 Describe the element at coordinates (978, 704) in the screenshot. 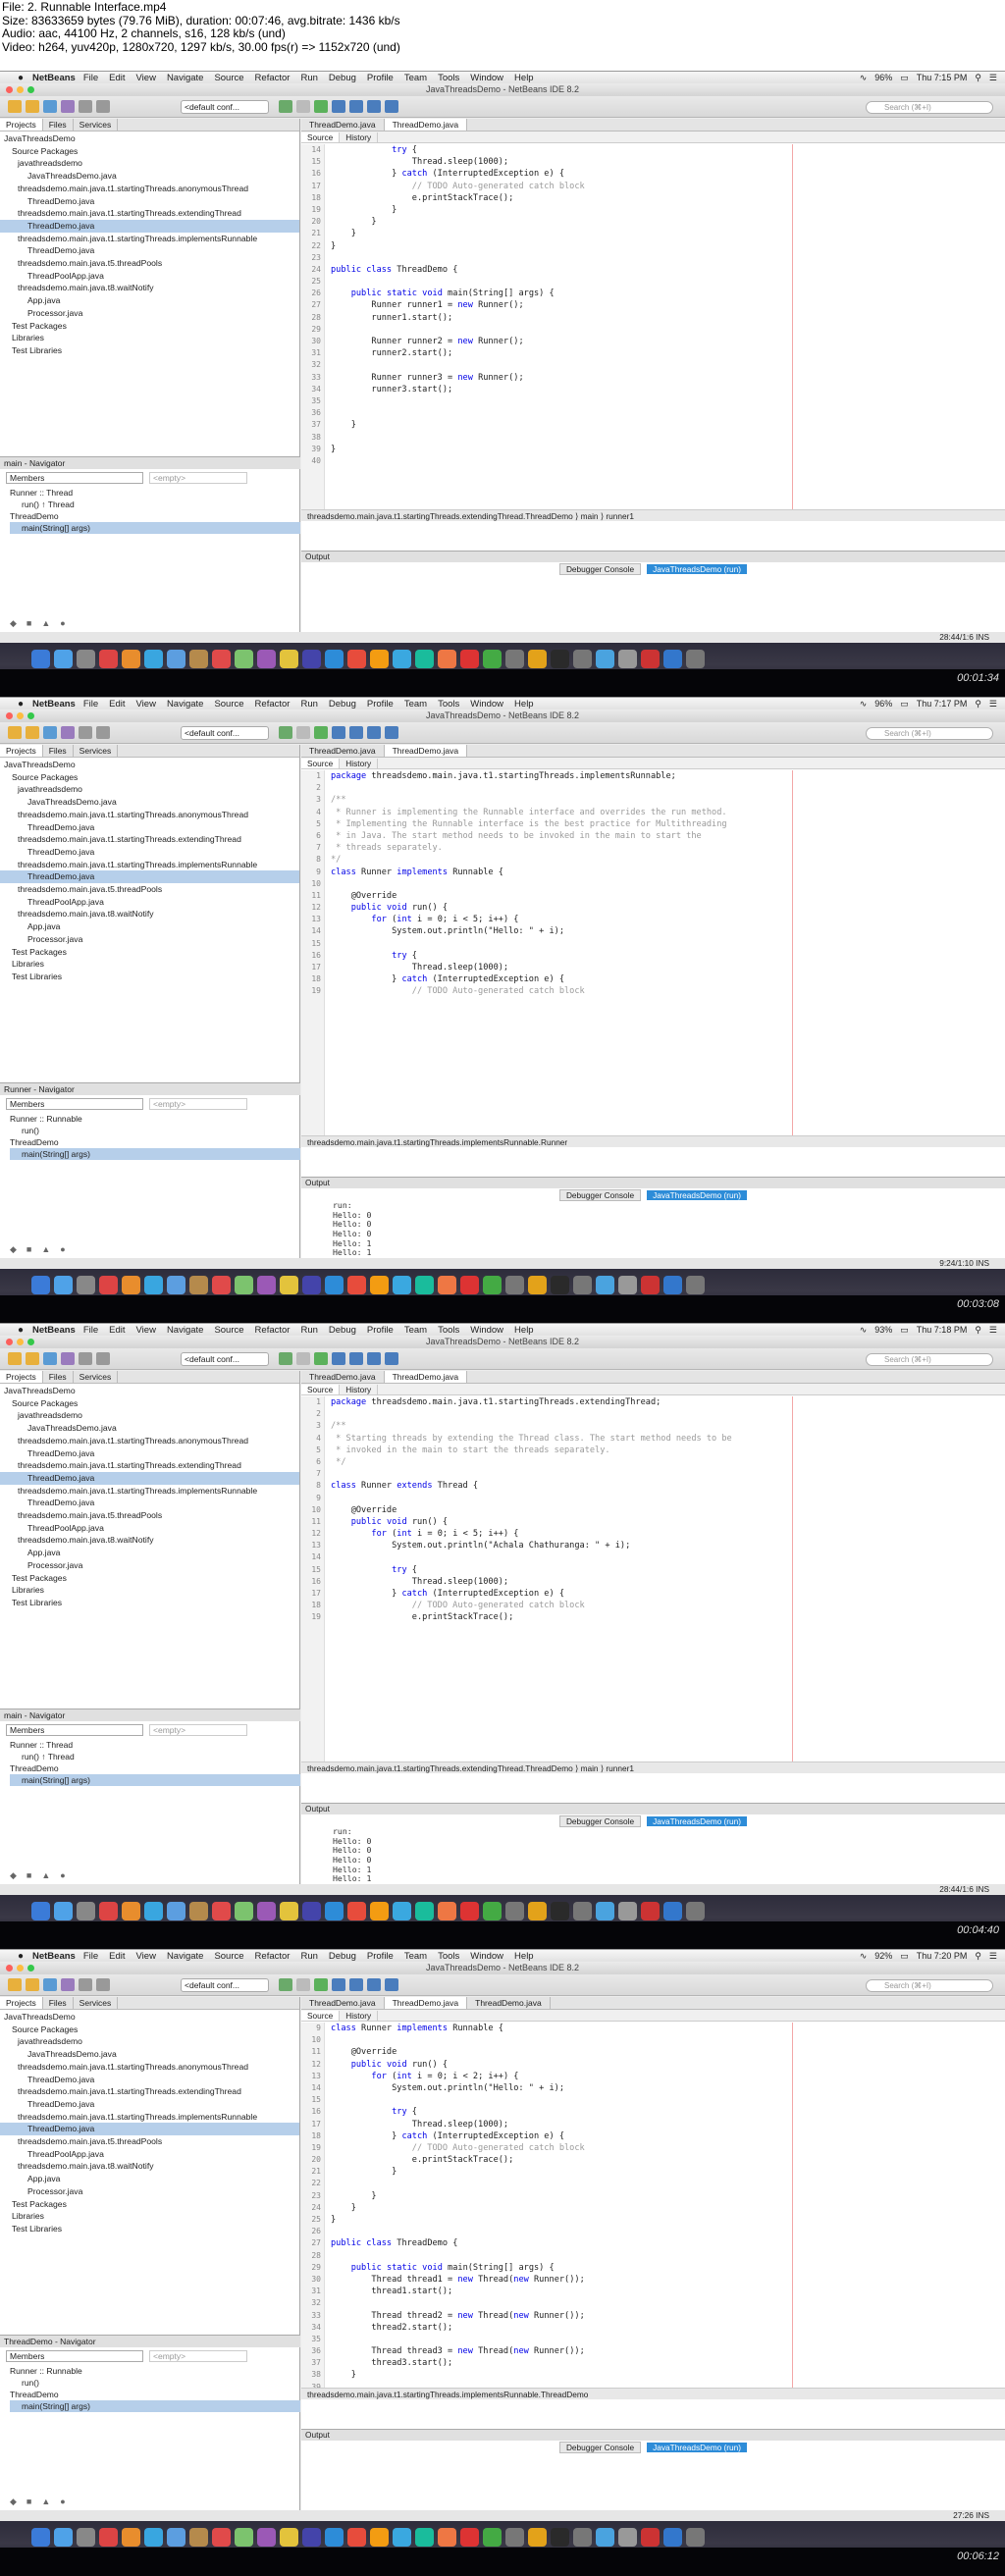

I see `spotlight-icon: ⚲` at that location.